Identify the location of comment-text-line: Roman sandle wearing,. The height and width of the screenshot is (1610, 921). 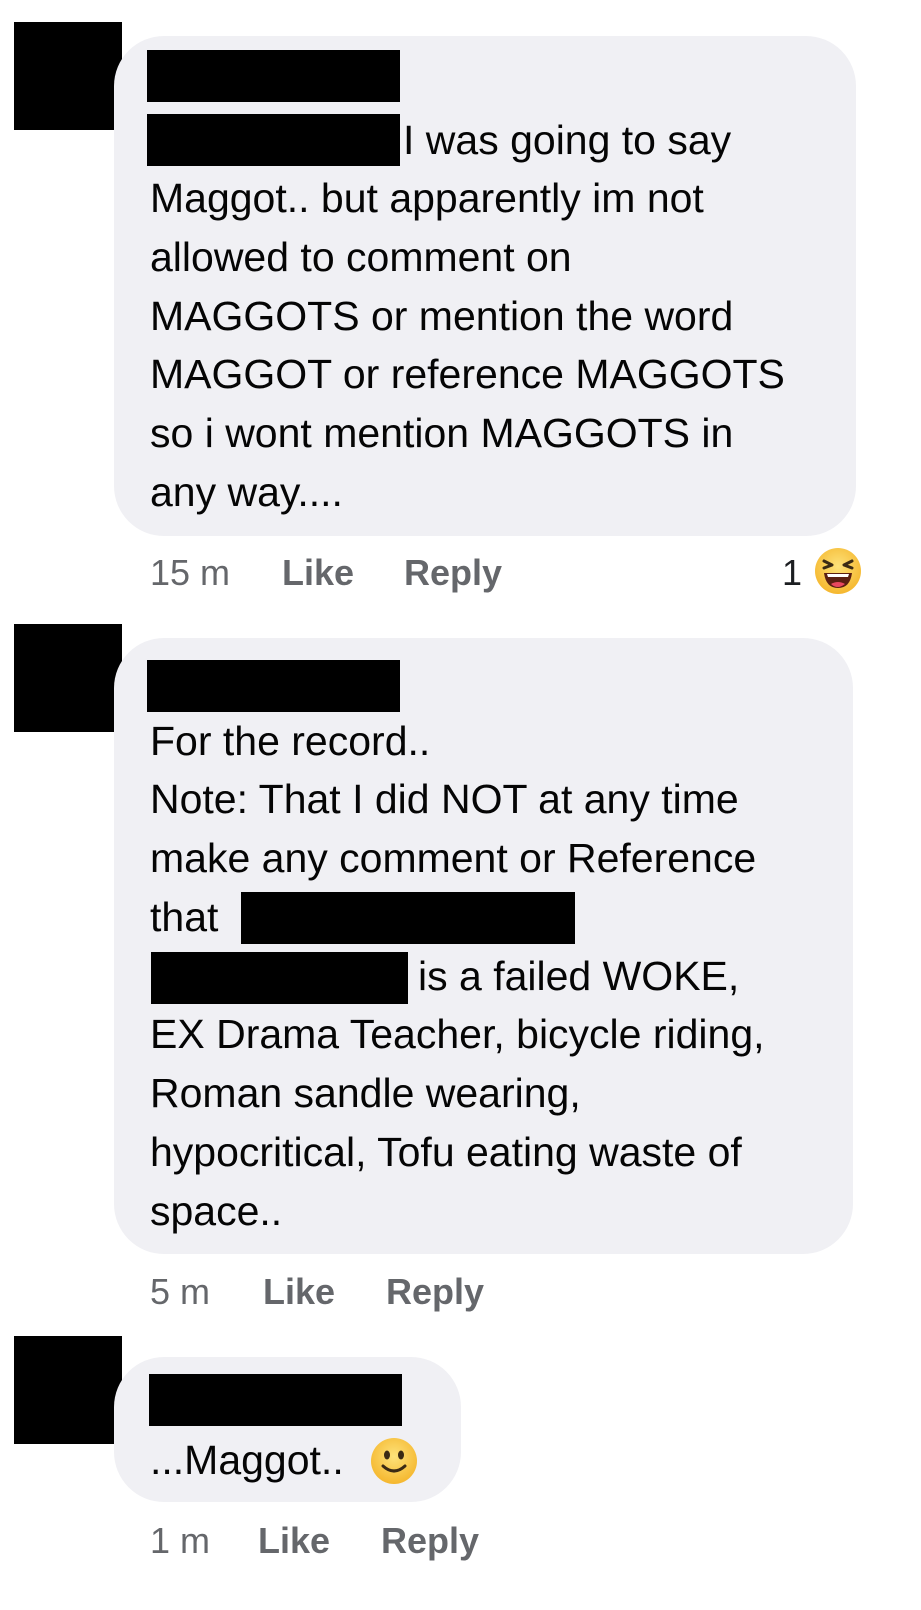
(365, 1093).